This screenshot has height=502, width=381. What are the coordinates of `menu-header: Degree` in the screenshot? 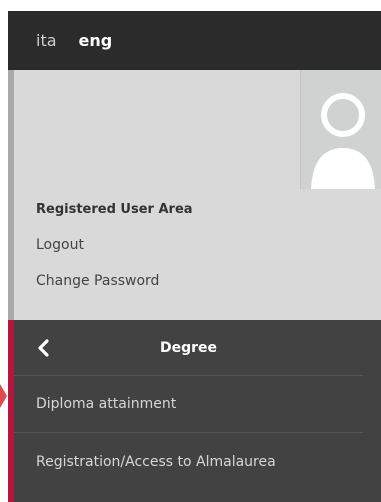 It's located at (188, 348).